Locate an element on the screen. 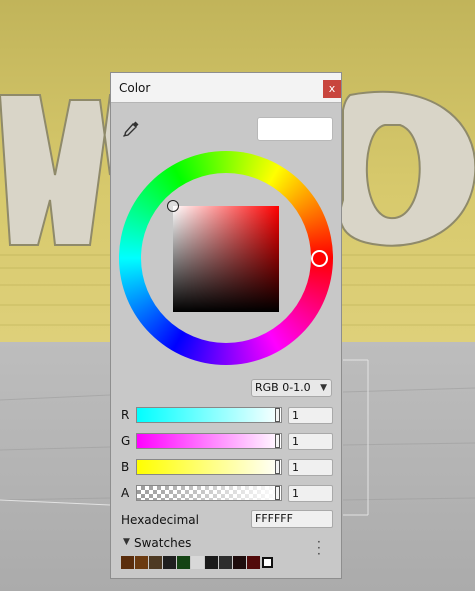  chevron-down-icon: ▼ is located at coordinates (323, 388).